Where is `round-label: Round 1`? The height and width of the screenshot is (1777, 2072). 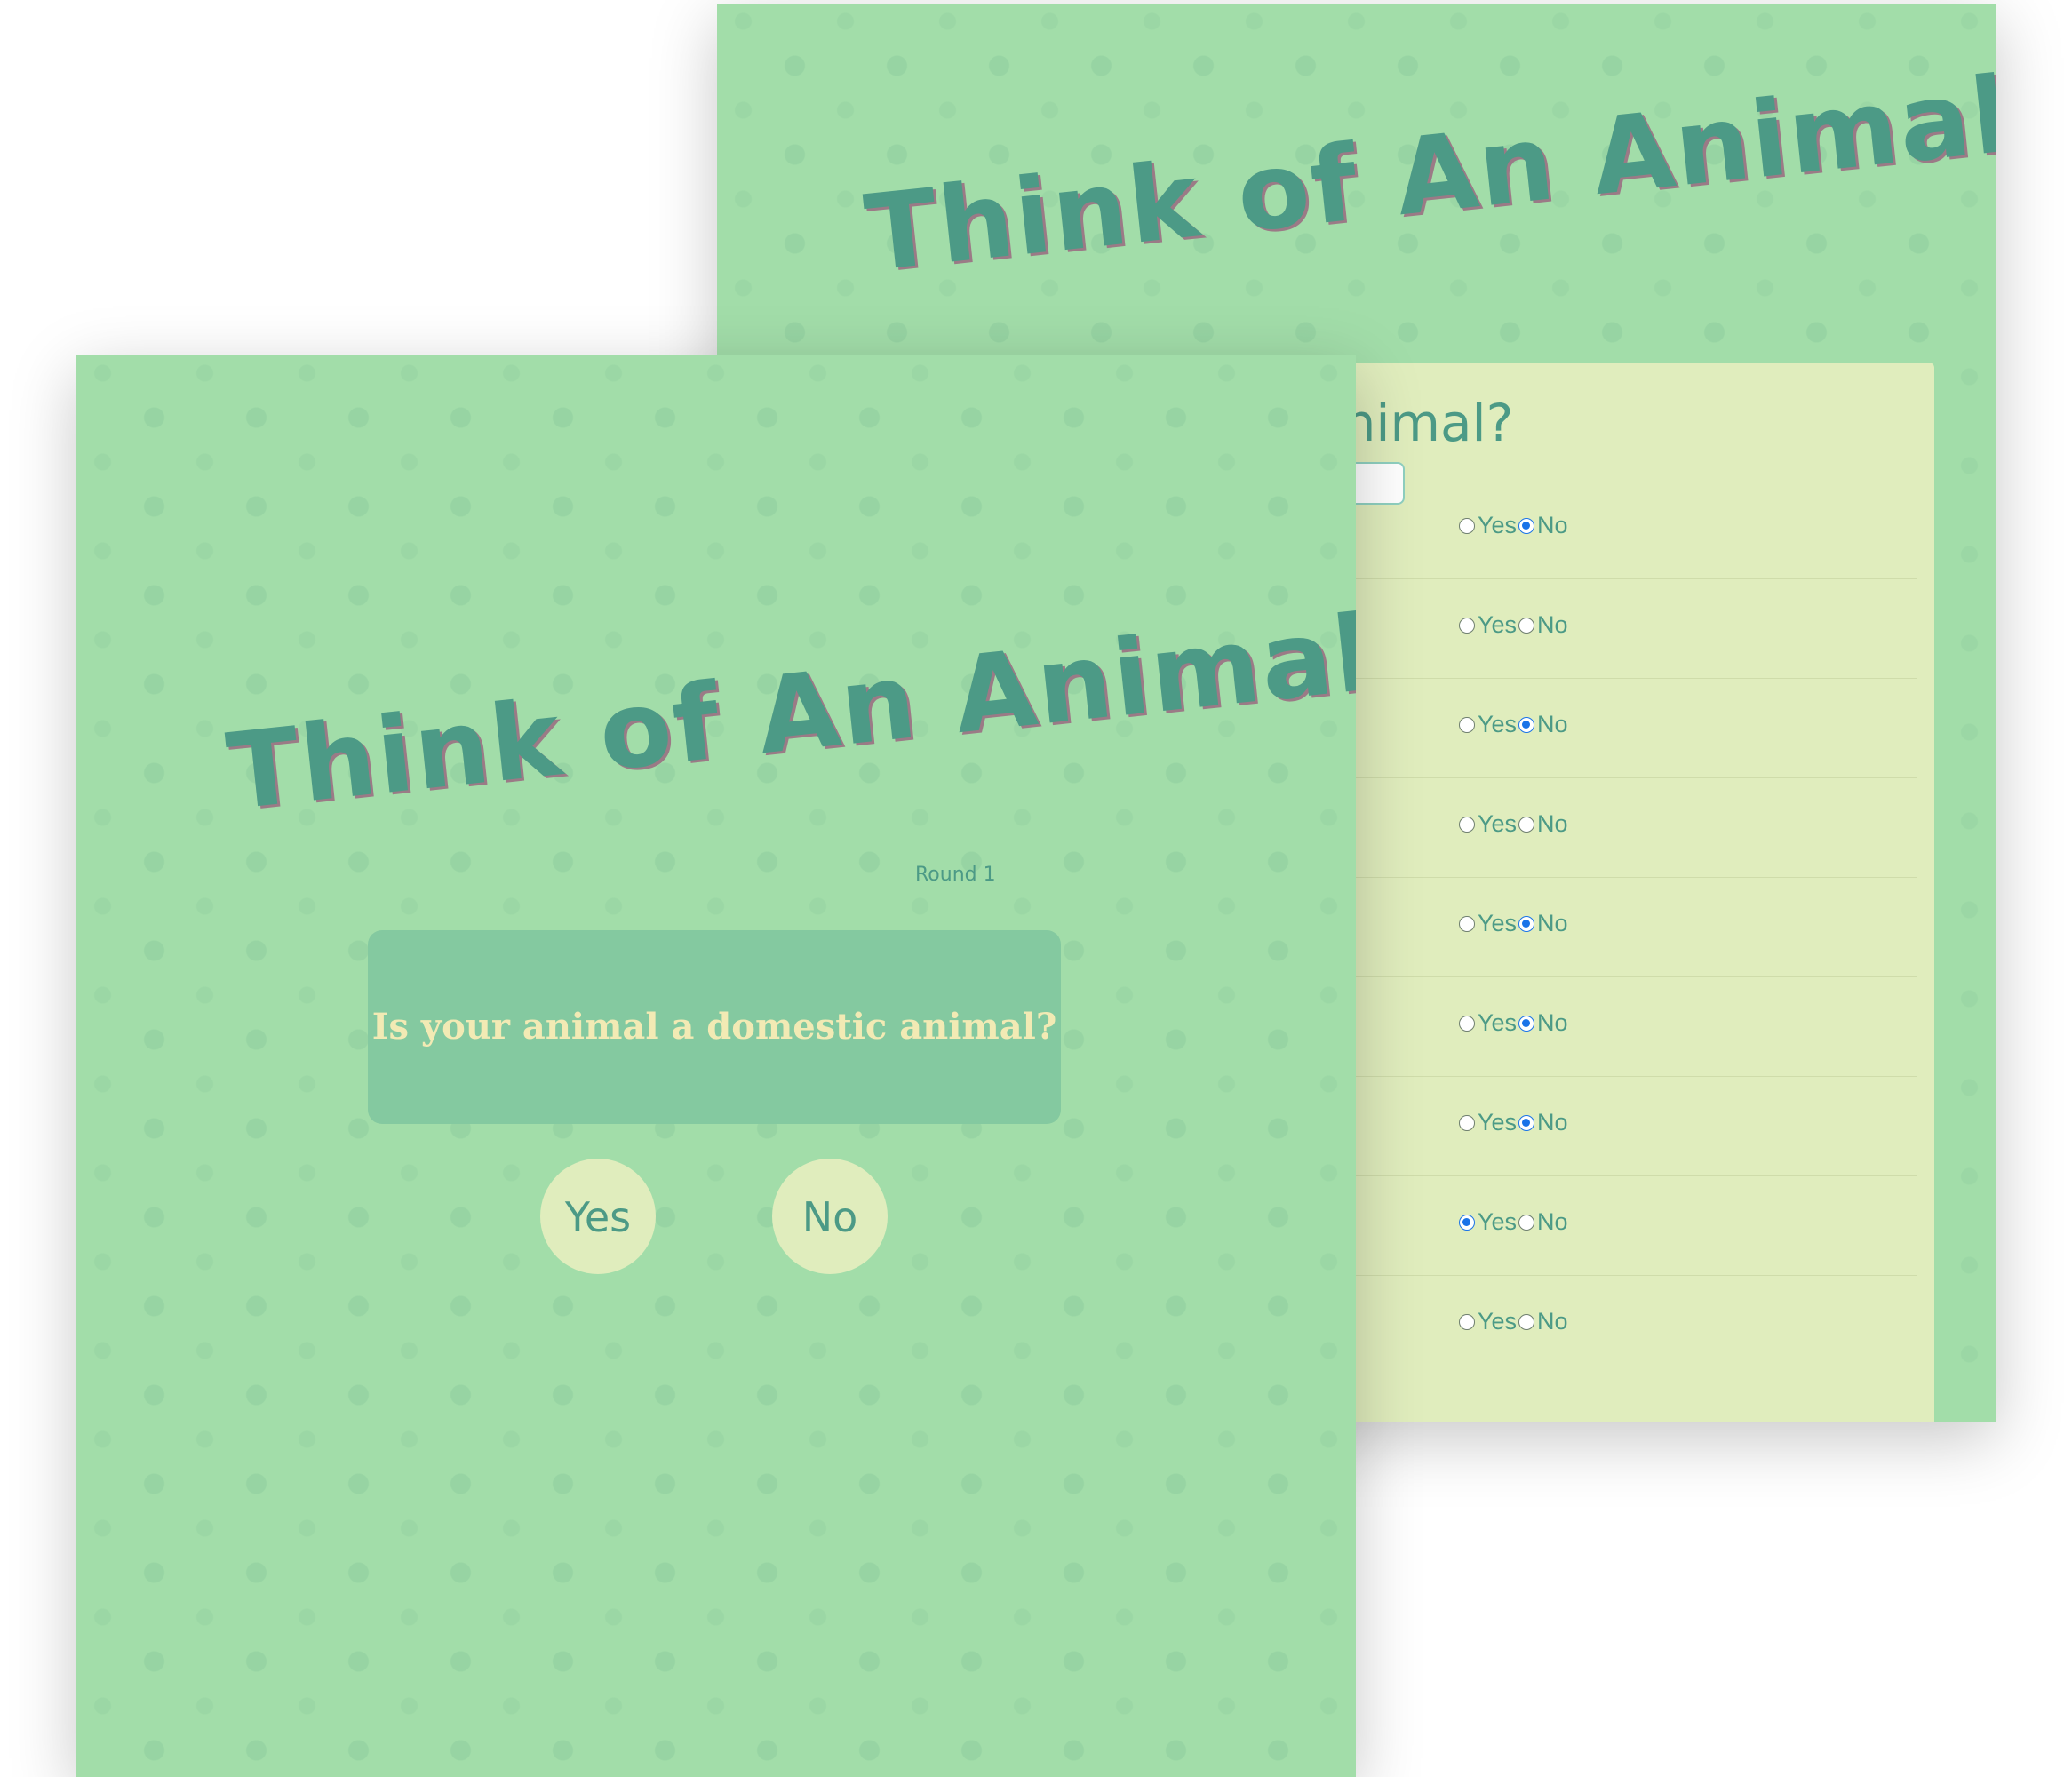 round-label: Round 1 is located at coordinates (956, 875).